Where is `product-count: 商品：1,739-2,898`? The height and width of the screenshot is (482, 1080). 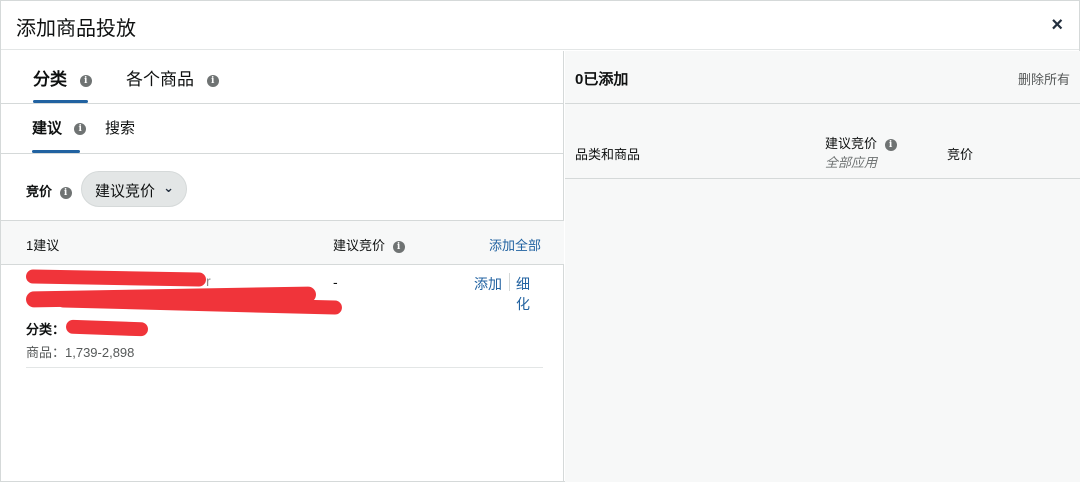
product-count: 商品：1,739-2,898 is located at coordinates (80, 352).